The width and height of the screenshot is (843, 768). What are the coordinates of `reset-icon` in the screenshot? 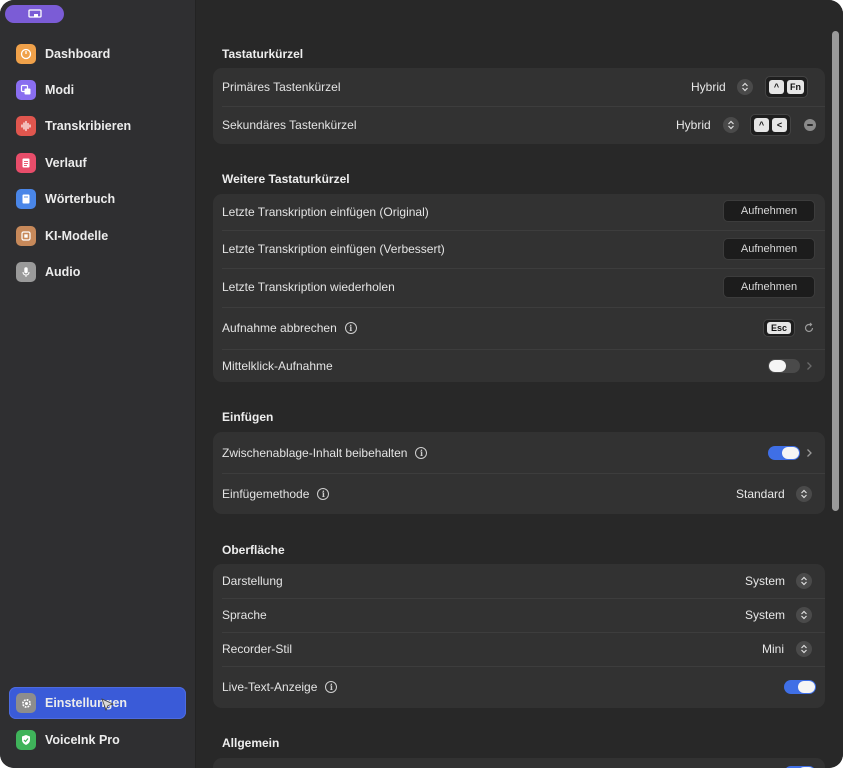 It's located at (809, 328).